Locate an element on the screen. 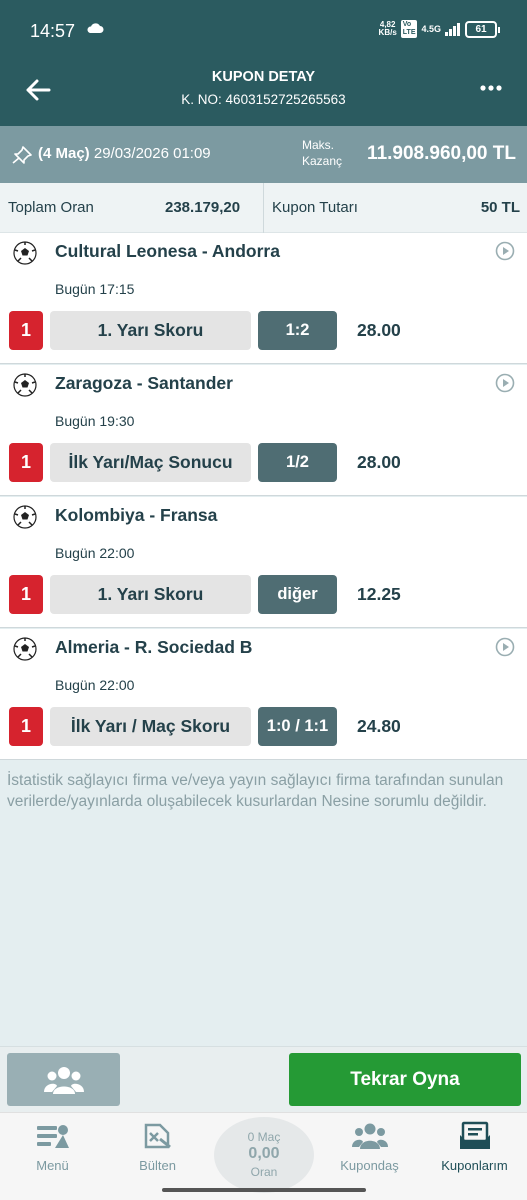 The width and height of the screenshot is (527, 1200). status-indicators: 4,82 KB/s Vo LTE 4.5G 61 is located at coordinates (439, 29).